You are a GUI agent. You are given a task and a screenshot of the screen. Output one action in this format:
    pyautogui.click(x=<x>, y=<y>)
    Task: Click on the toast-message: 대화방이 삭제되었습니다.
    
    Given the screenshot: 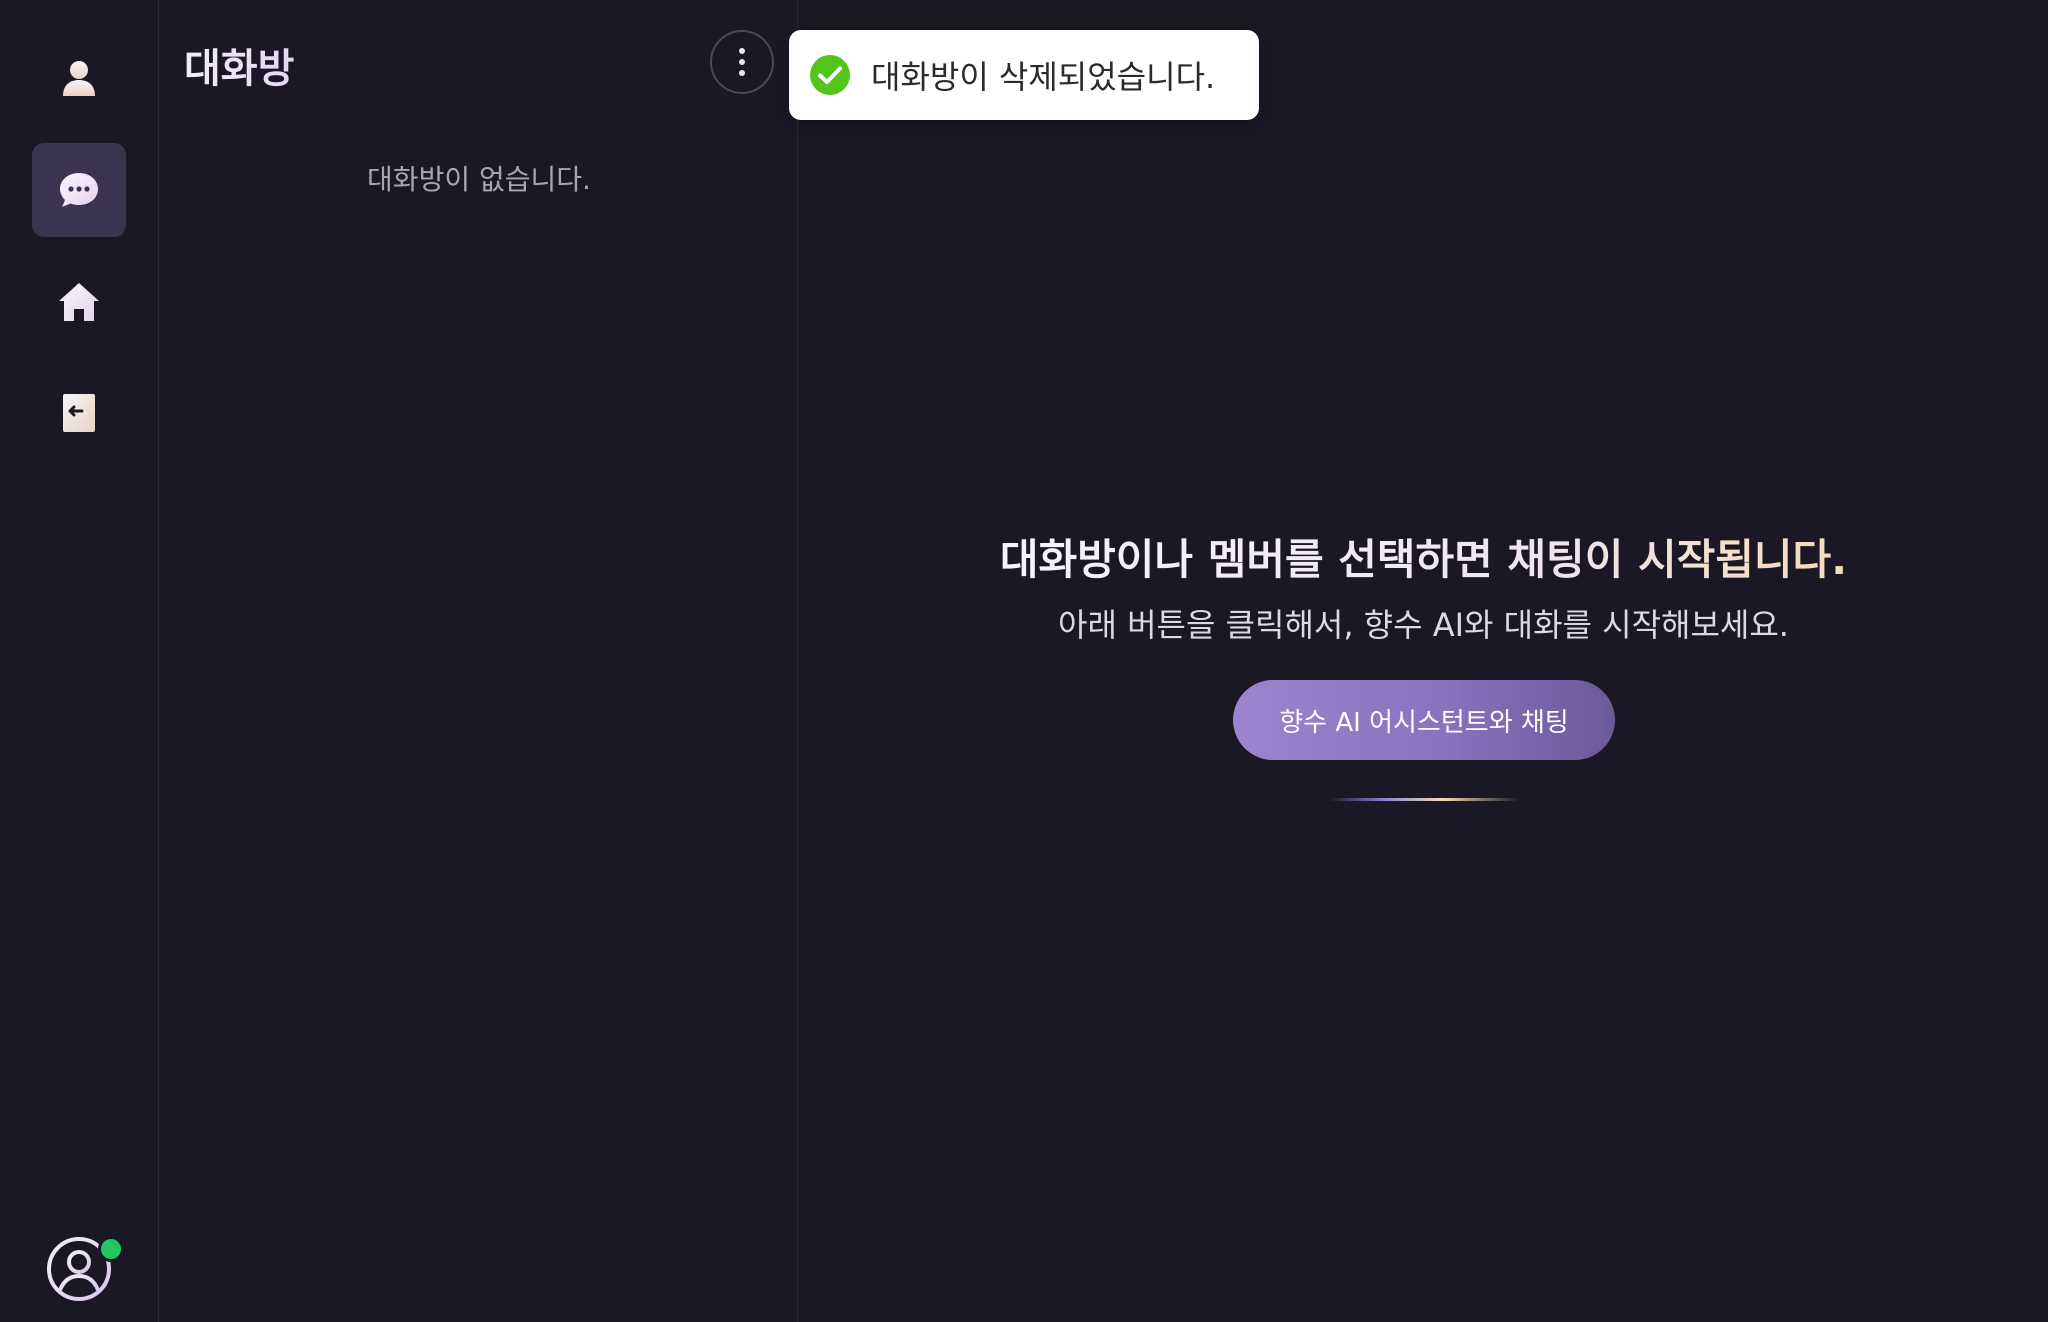 What is the action you would take?
    pyautogui.click(x=1043, y=77)
    